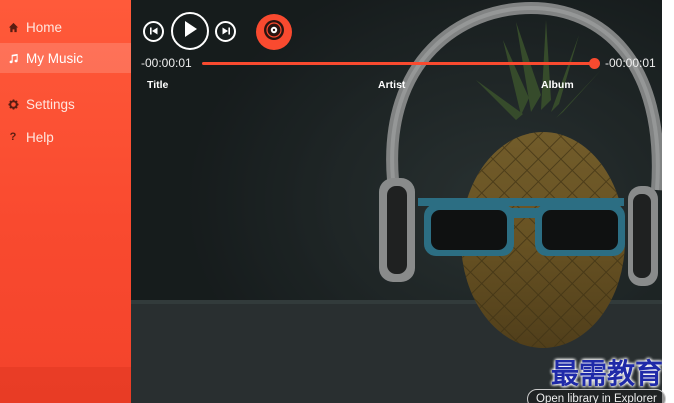  Describe the element at coordinates (13, 104) in the screenshot. I see `gear-icon` at that location.